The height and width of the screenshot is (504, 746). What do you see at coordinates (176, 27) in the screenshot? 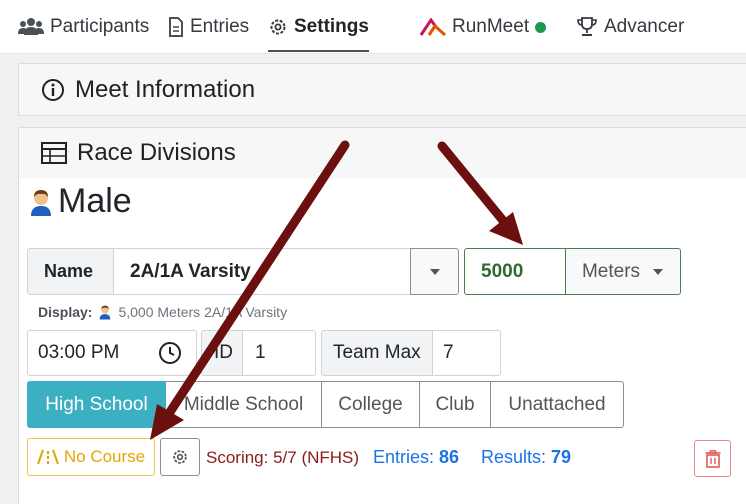
I see `document-icon` at bounding box center [176, 27].